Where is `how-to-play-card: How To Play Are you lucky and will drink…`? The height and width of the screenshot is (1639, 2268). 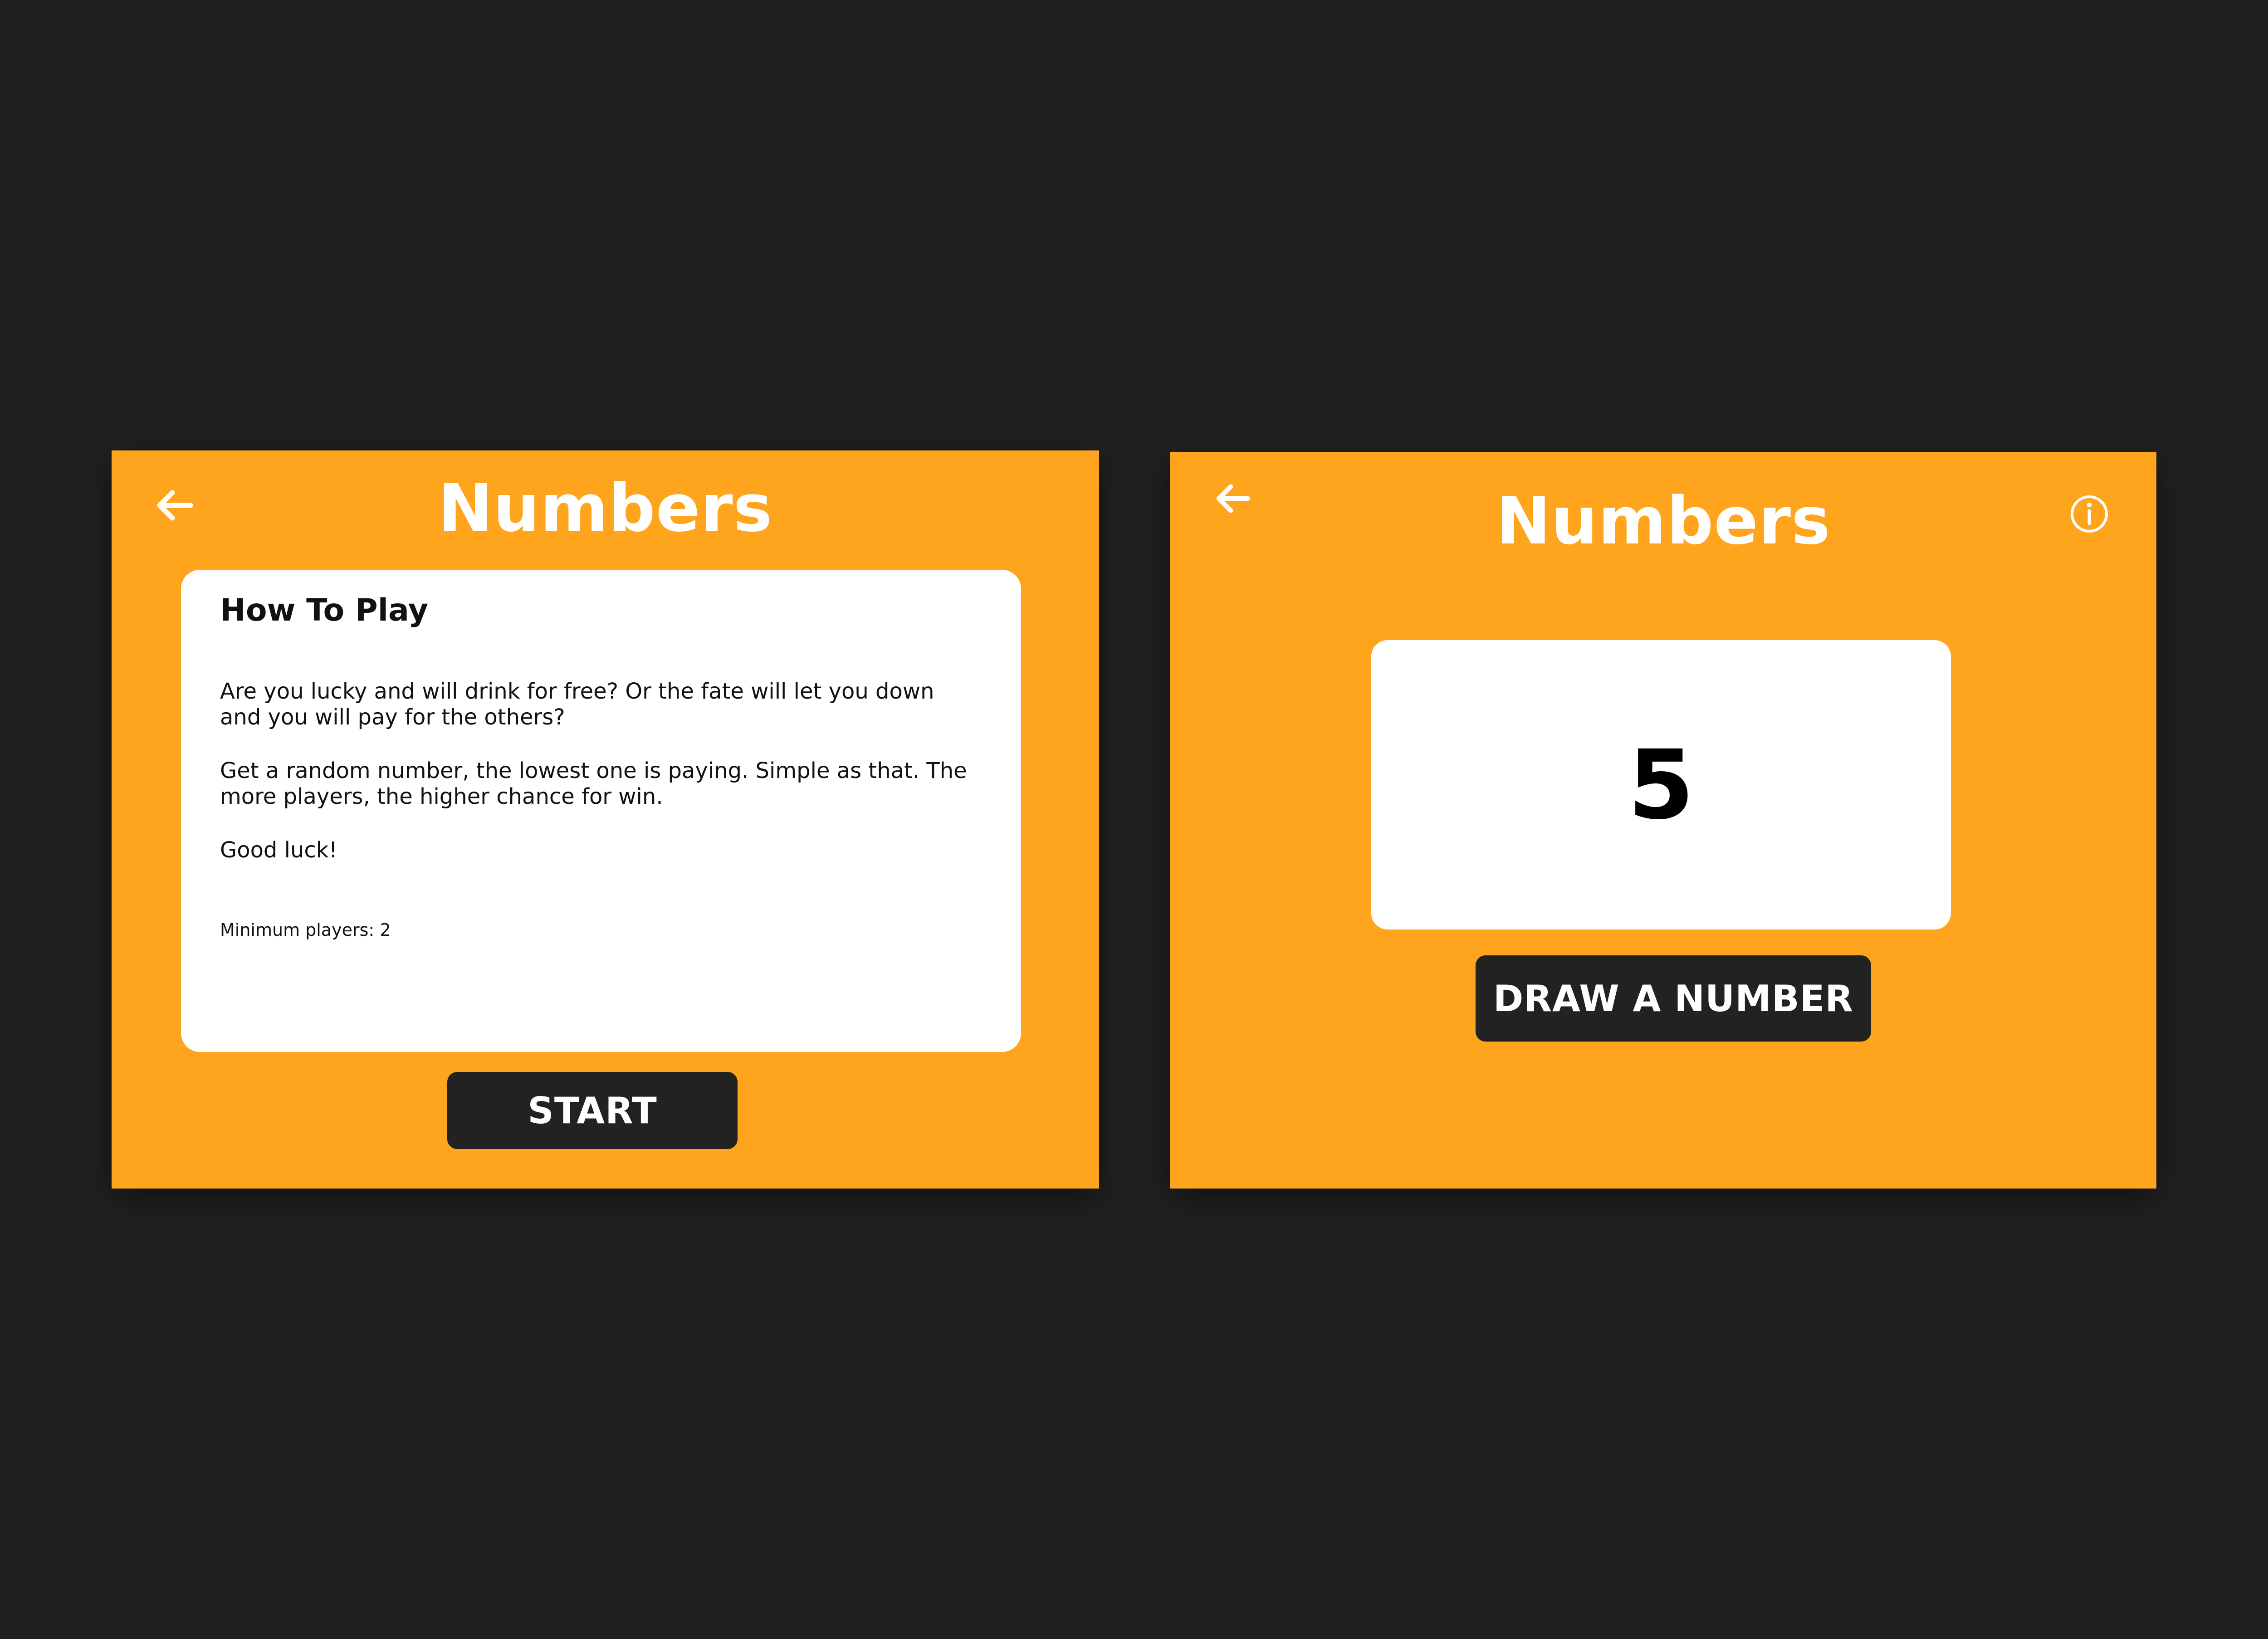
how-to-play-card: How To Play Are you lucky and will drink… is located at coordinates (601, 811).